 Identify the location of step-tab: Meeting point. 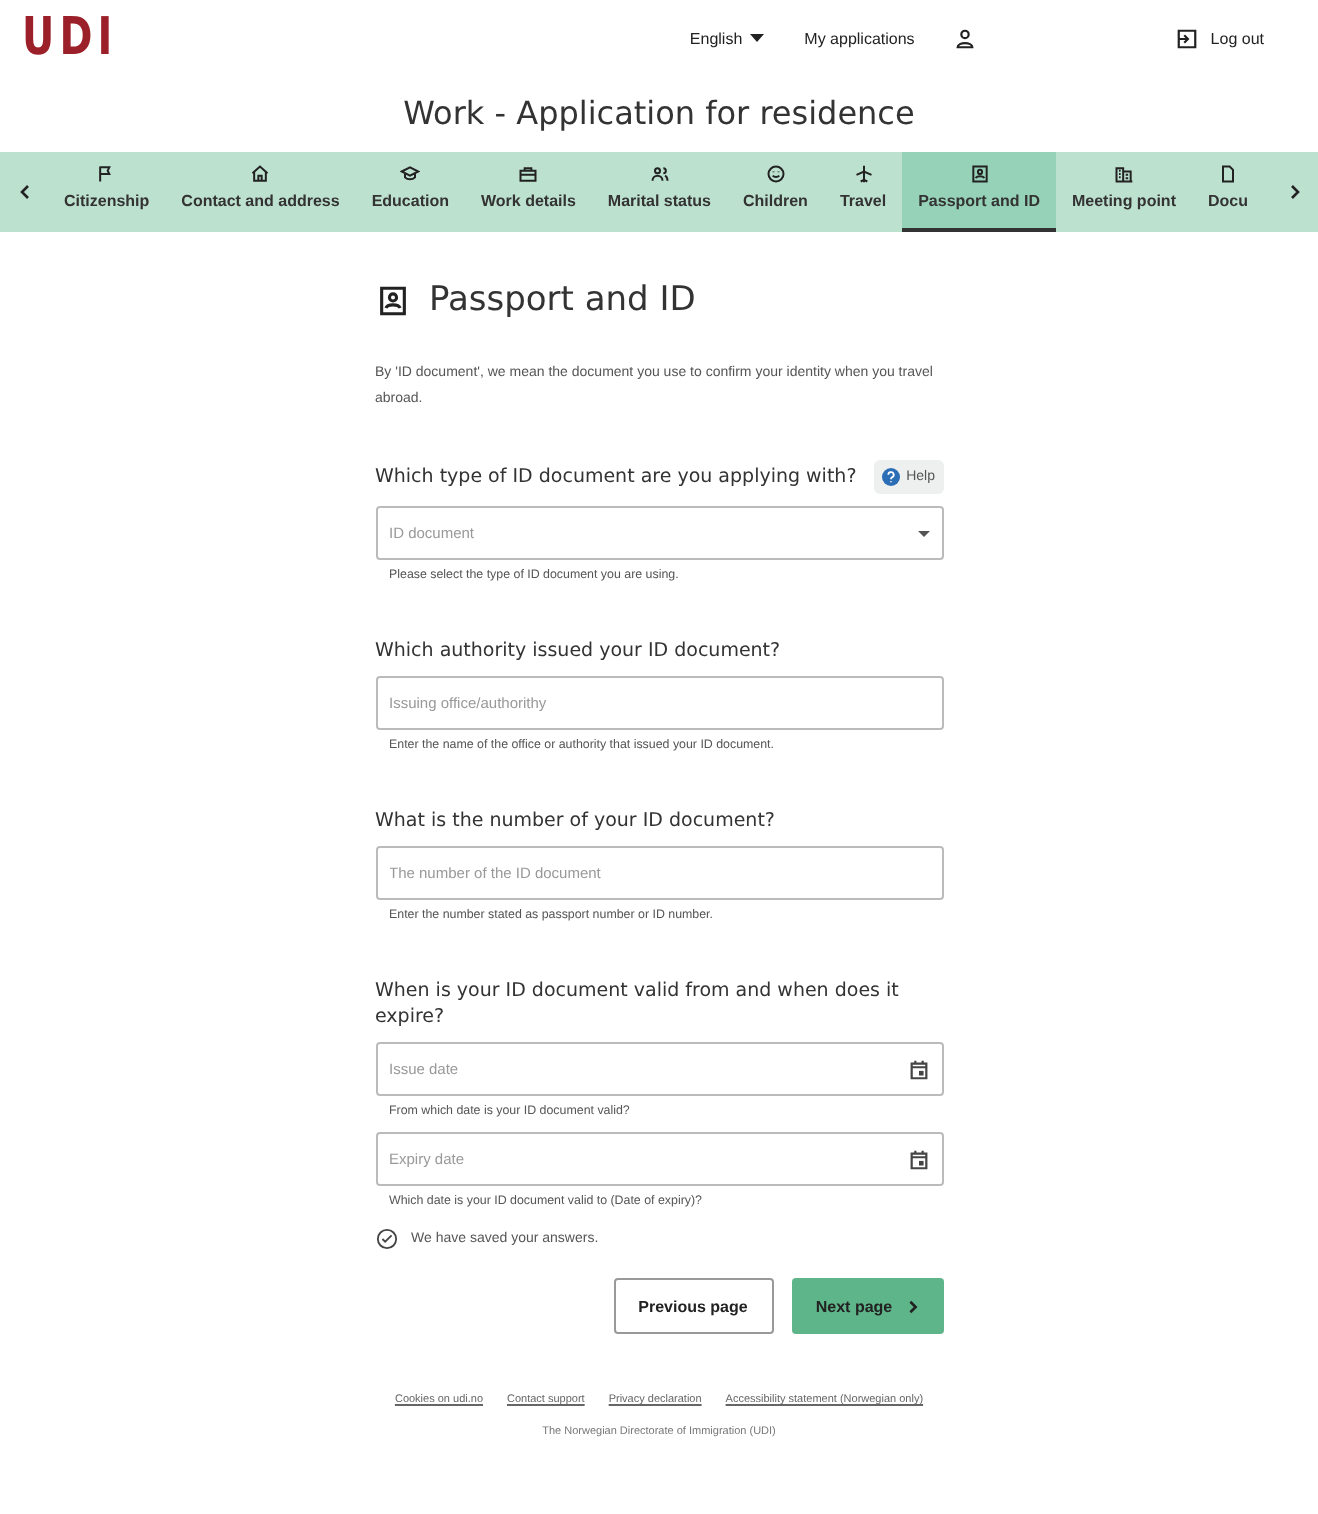
(1123, 192).